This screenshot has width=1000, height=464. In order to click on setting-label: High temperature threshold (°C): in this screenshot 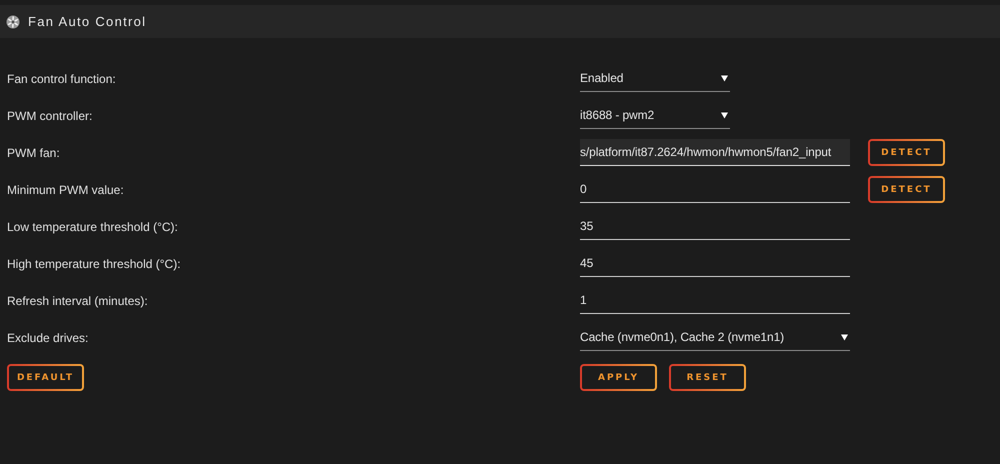, I will do `click(94, 263)`.